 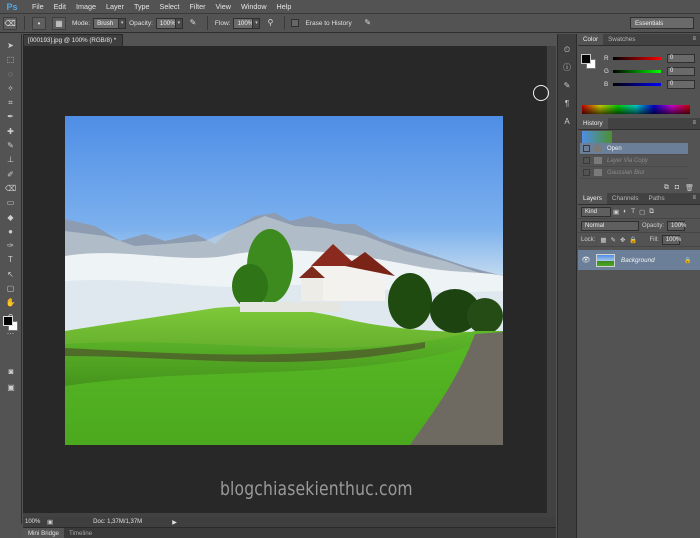 What do you see at coordinates (634, 149) in the screenshot?
I see `history-step: Open` at bounding box center [634, 149].